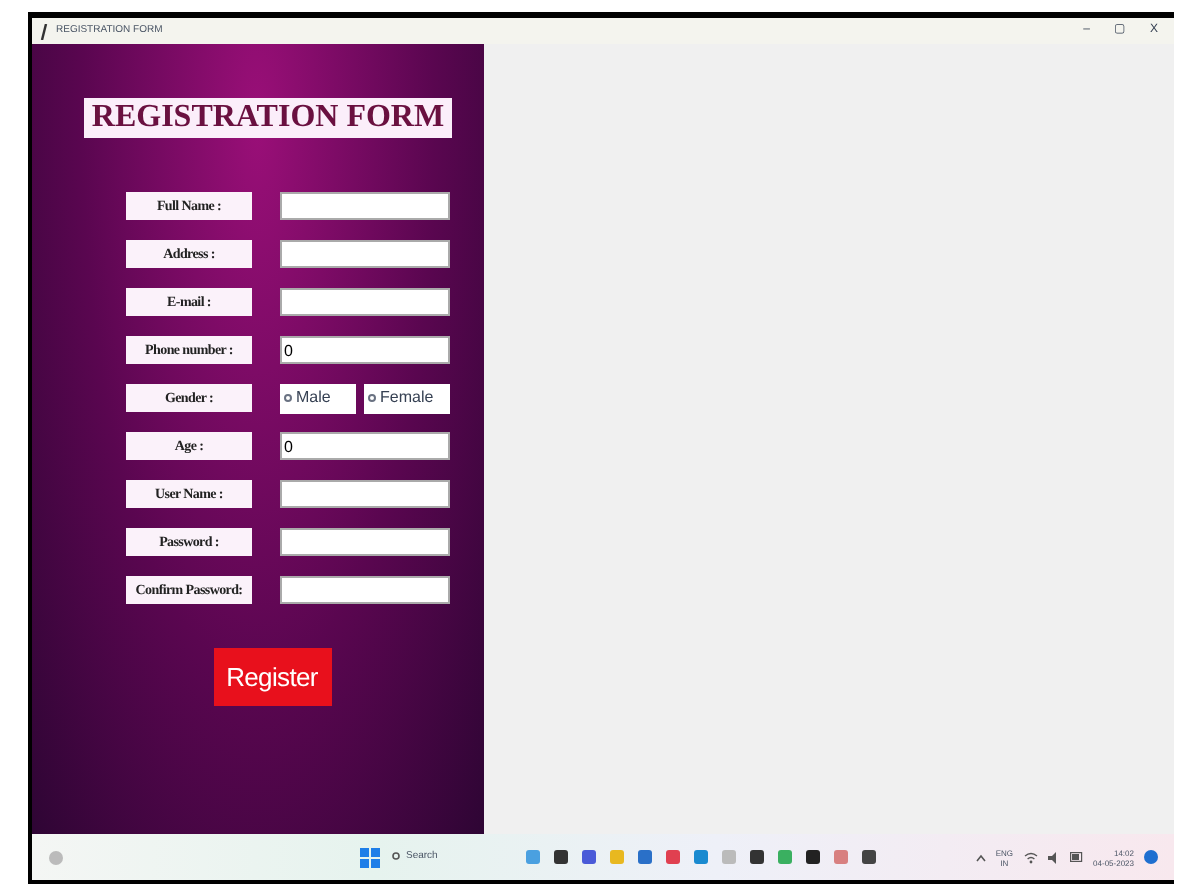 Image resolution: width=1178 pixels, height=894 pixels. I want to click on form-heading: REGISTRATION FORM, so click(268, 118).